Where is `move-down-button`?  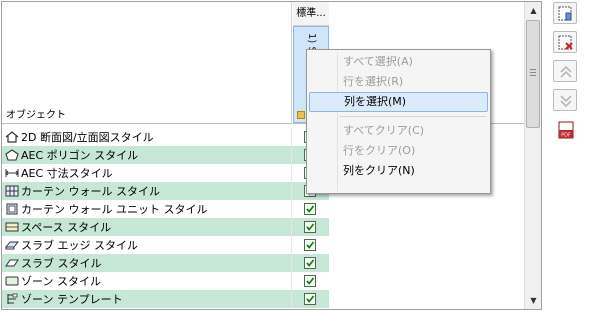
move-down-button is located at coordinates (565, 100).